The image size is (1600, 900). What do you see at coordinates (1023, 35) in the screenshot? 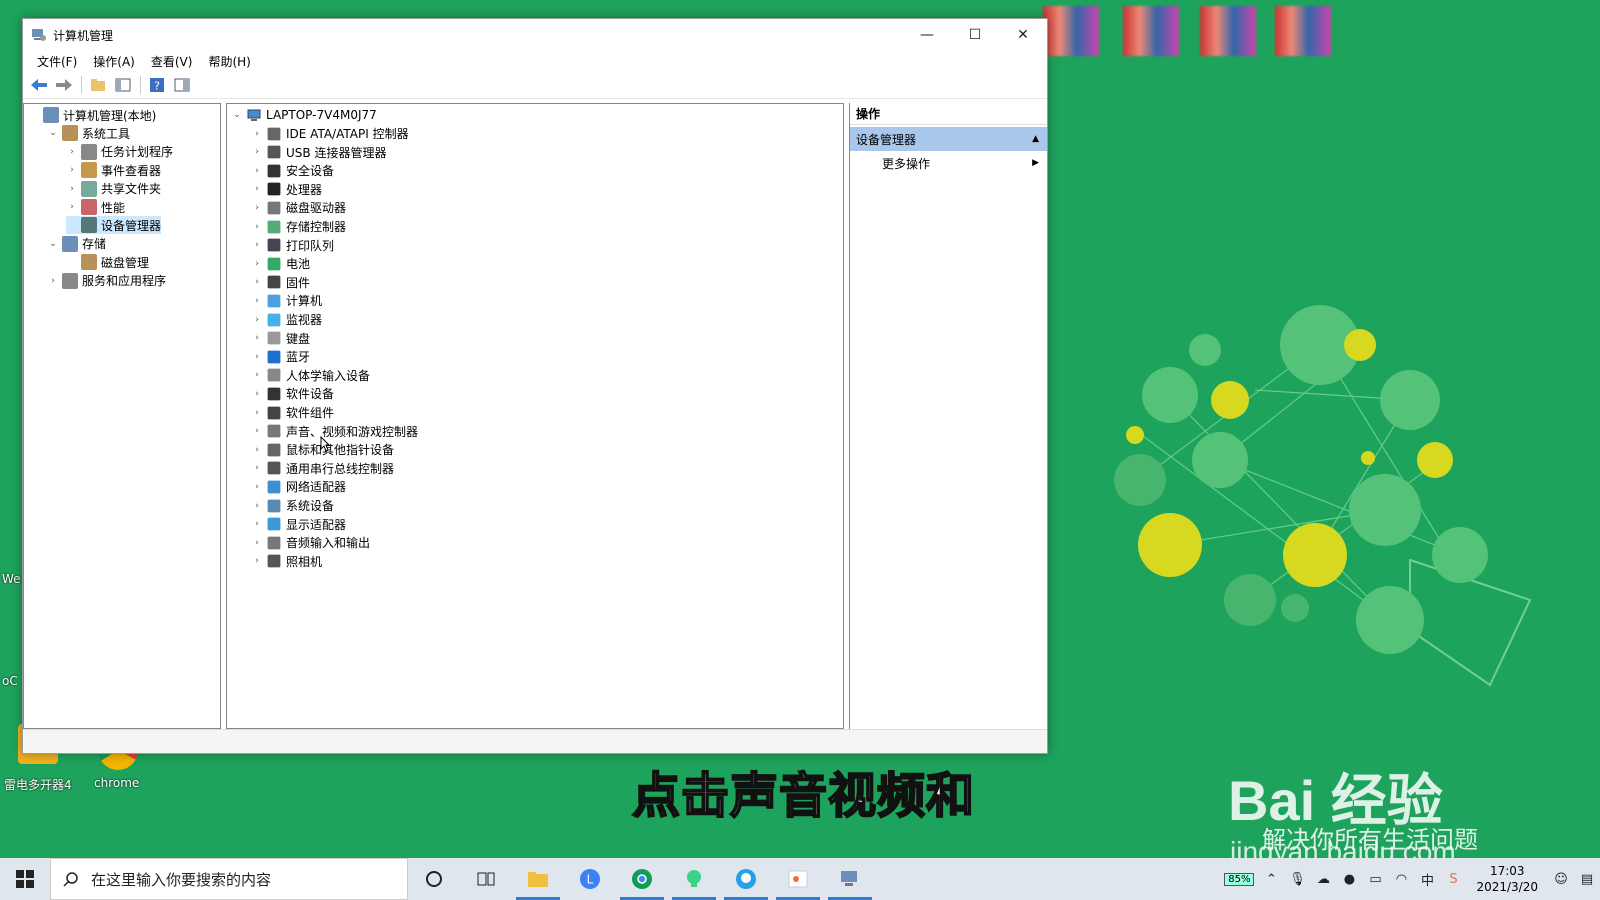
I see `close-button: ✕` at bounding box center [1023, 35].